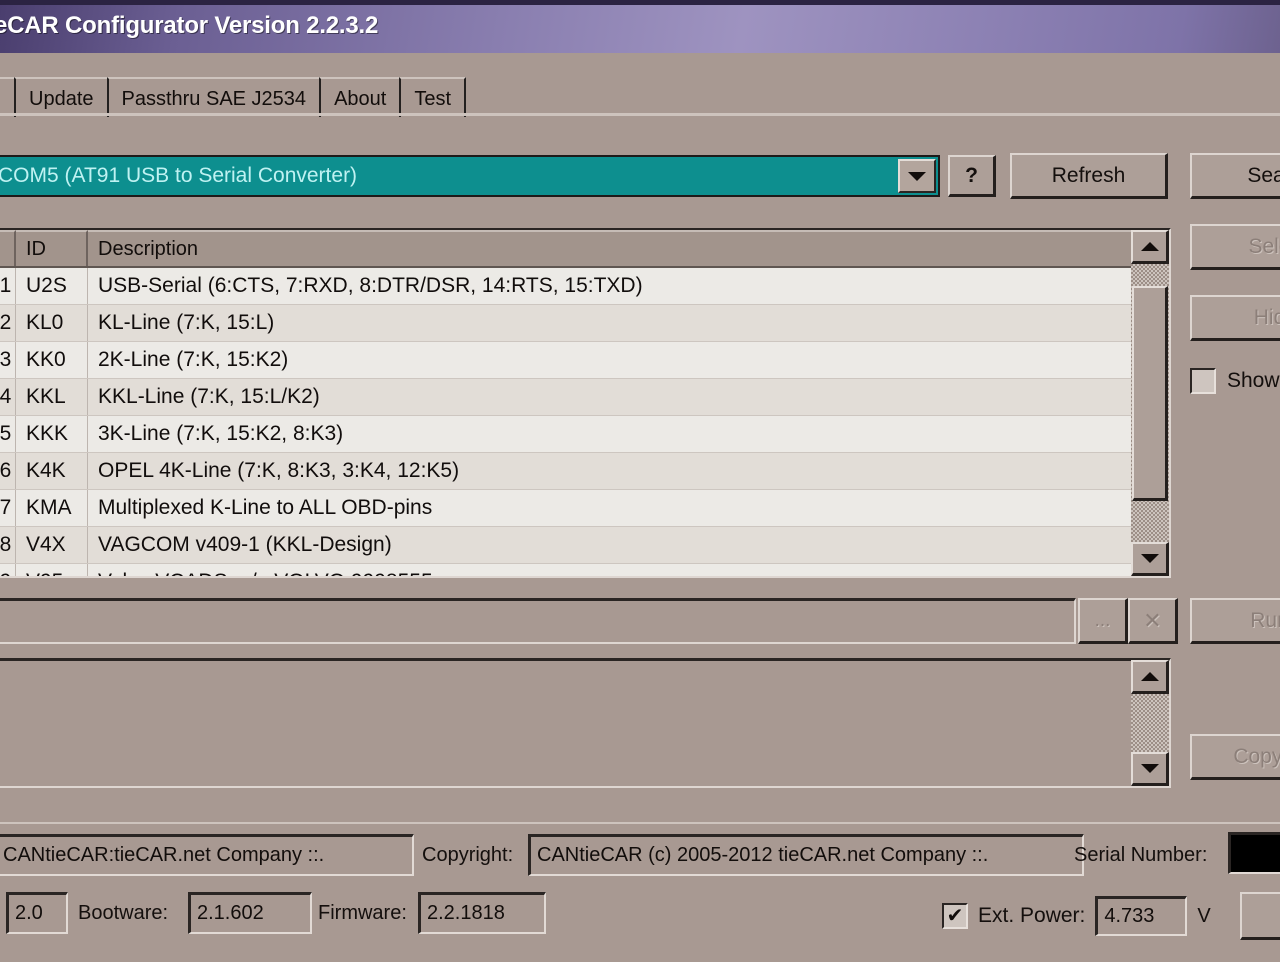 This screenshot has height=962, width=1280. Describe the element at coordinates (584, 323) in the screenshot. I see `table-row: 02 KL0 KL-Line (7:K, 15:L)` at that location.